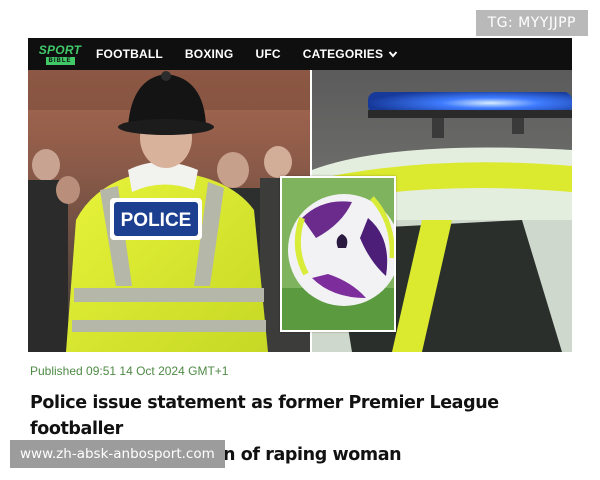 Image resolution: width=600 pixels, height=480 pixels. I want to click on police-label: POLICE, so click(156, 220).